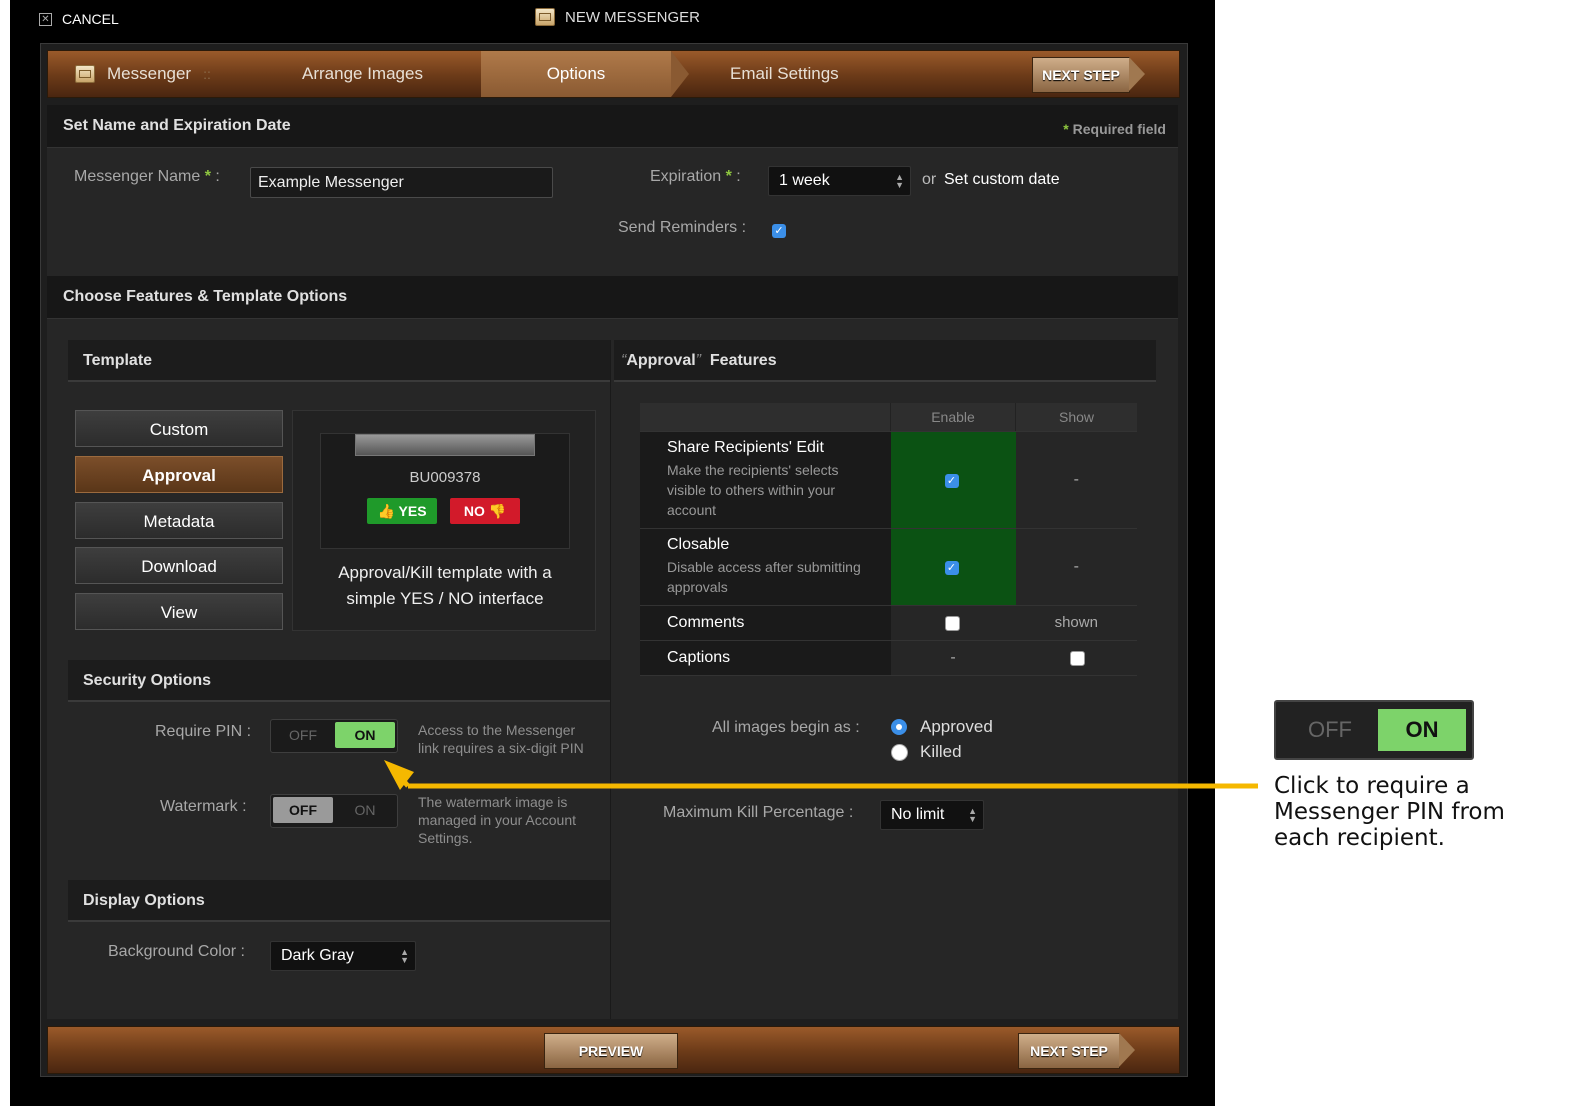 The image size is (1580, 1114). What do you see at coordinates (1359, 838) in the screenshot?
I see `callout-line: each recipient.` at bounding box center [1359, 838].